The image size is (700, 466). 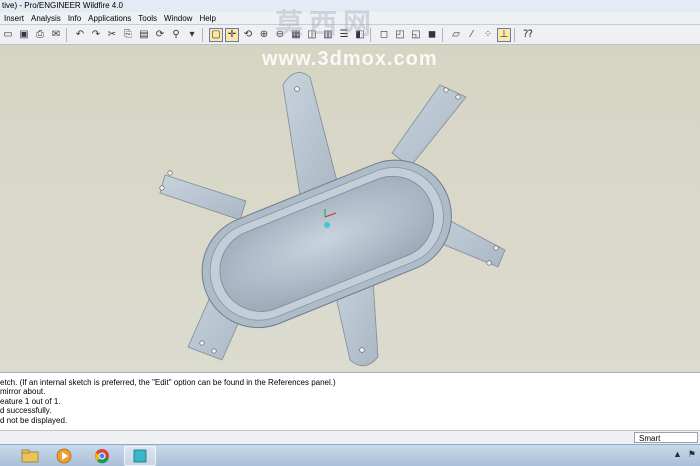 What do you see at coordinates (400, 35) in the screenshot?
I see `hidden-line-icon: ◰` at bounding box center [400, 35].